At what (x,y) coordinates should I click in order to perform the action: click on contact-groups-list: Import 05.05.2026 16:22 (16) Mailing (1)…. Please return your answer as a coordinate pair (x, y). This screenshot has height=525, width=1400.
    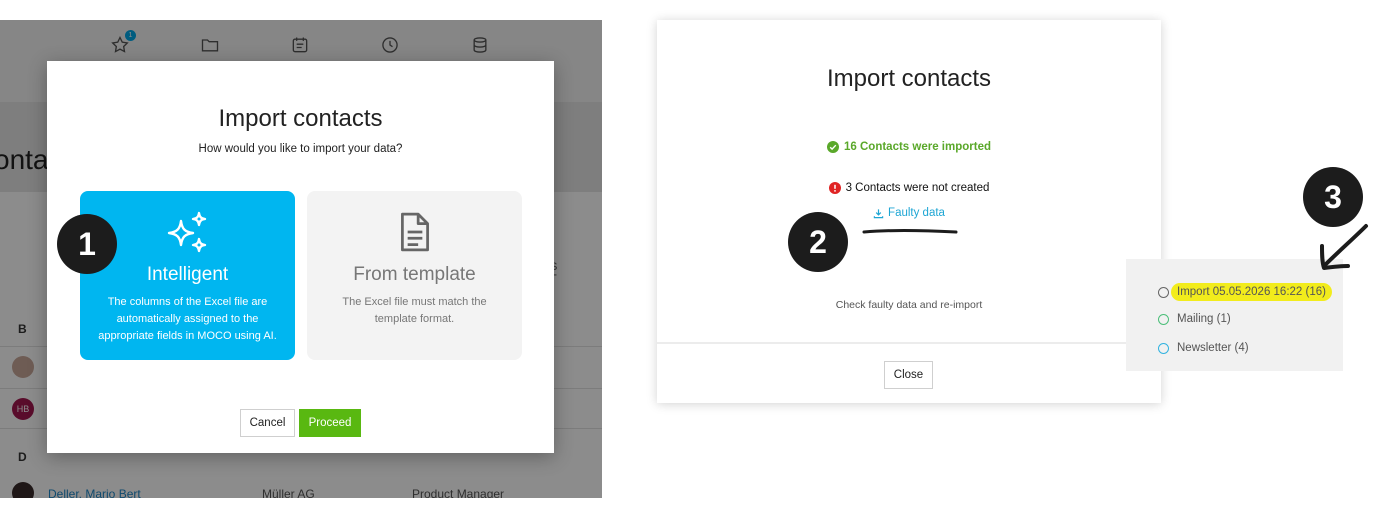
    Looking at the image, I should click on (1234, 315).